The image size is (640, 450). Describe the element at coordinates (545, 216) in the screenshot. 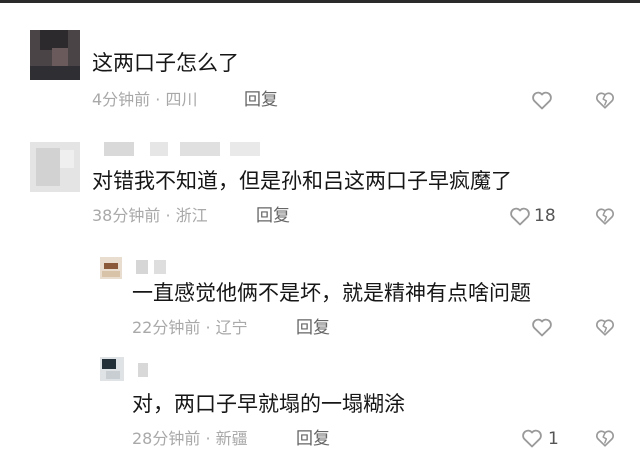

I see `like-count: 18` at that location.